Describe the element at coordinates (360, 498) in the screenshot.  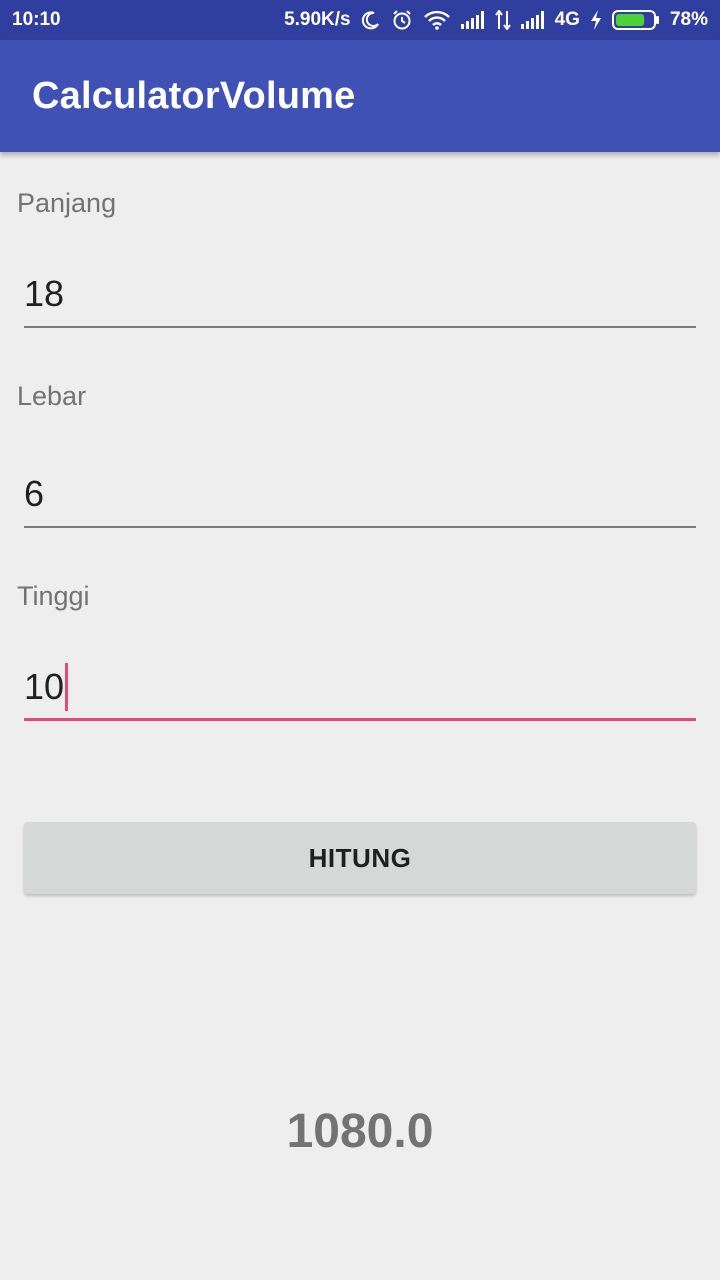
I see `lebar-input: 6` at that location.